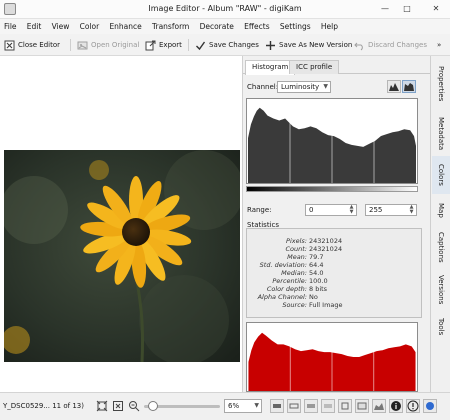 This screenshot has height=420, width=450. I want to click on warning-icon, so click(413, 406).